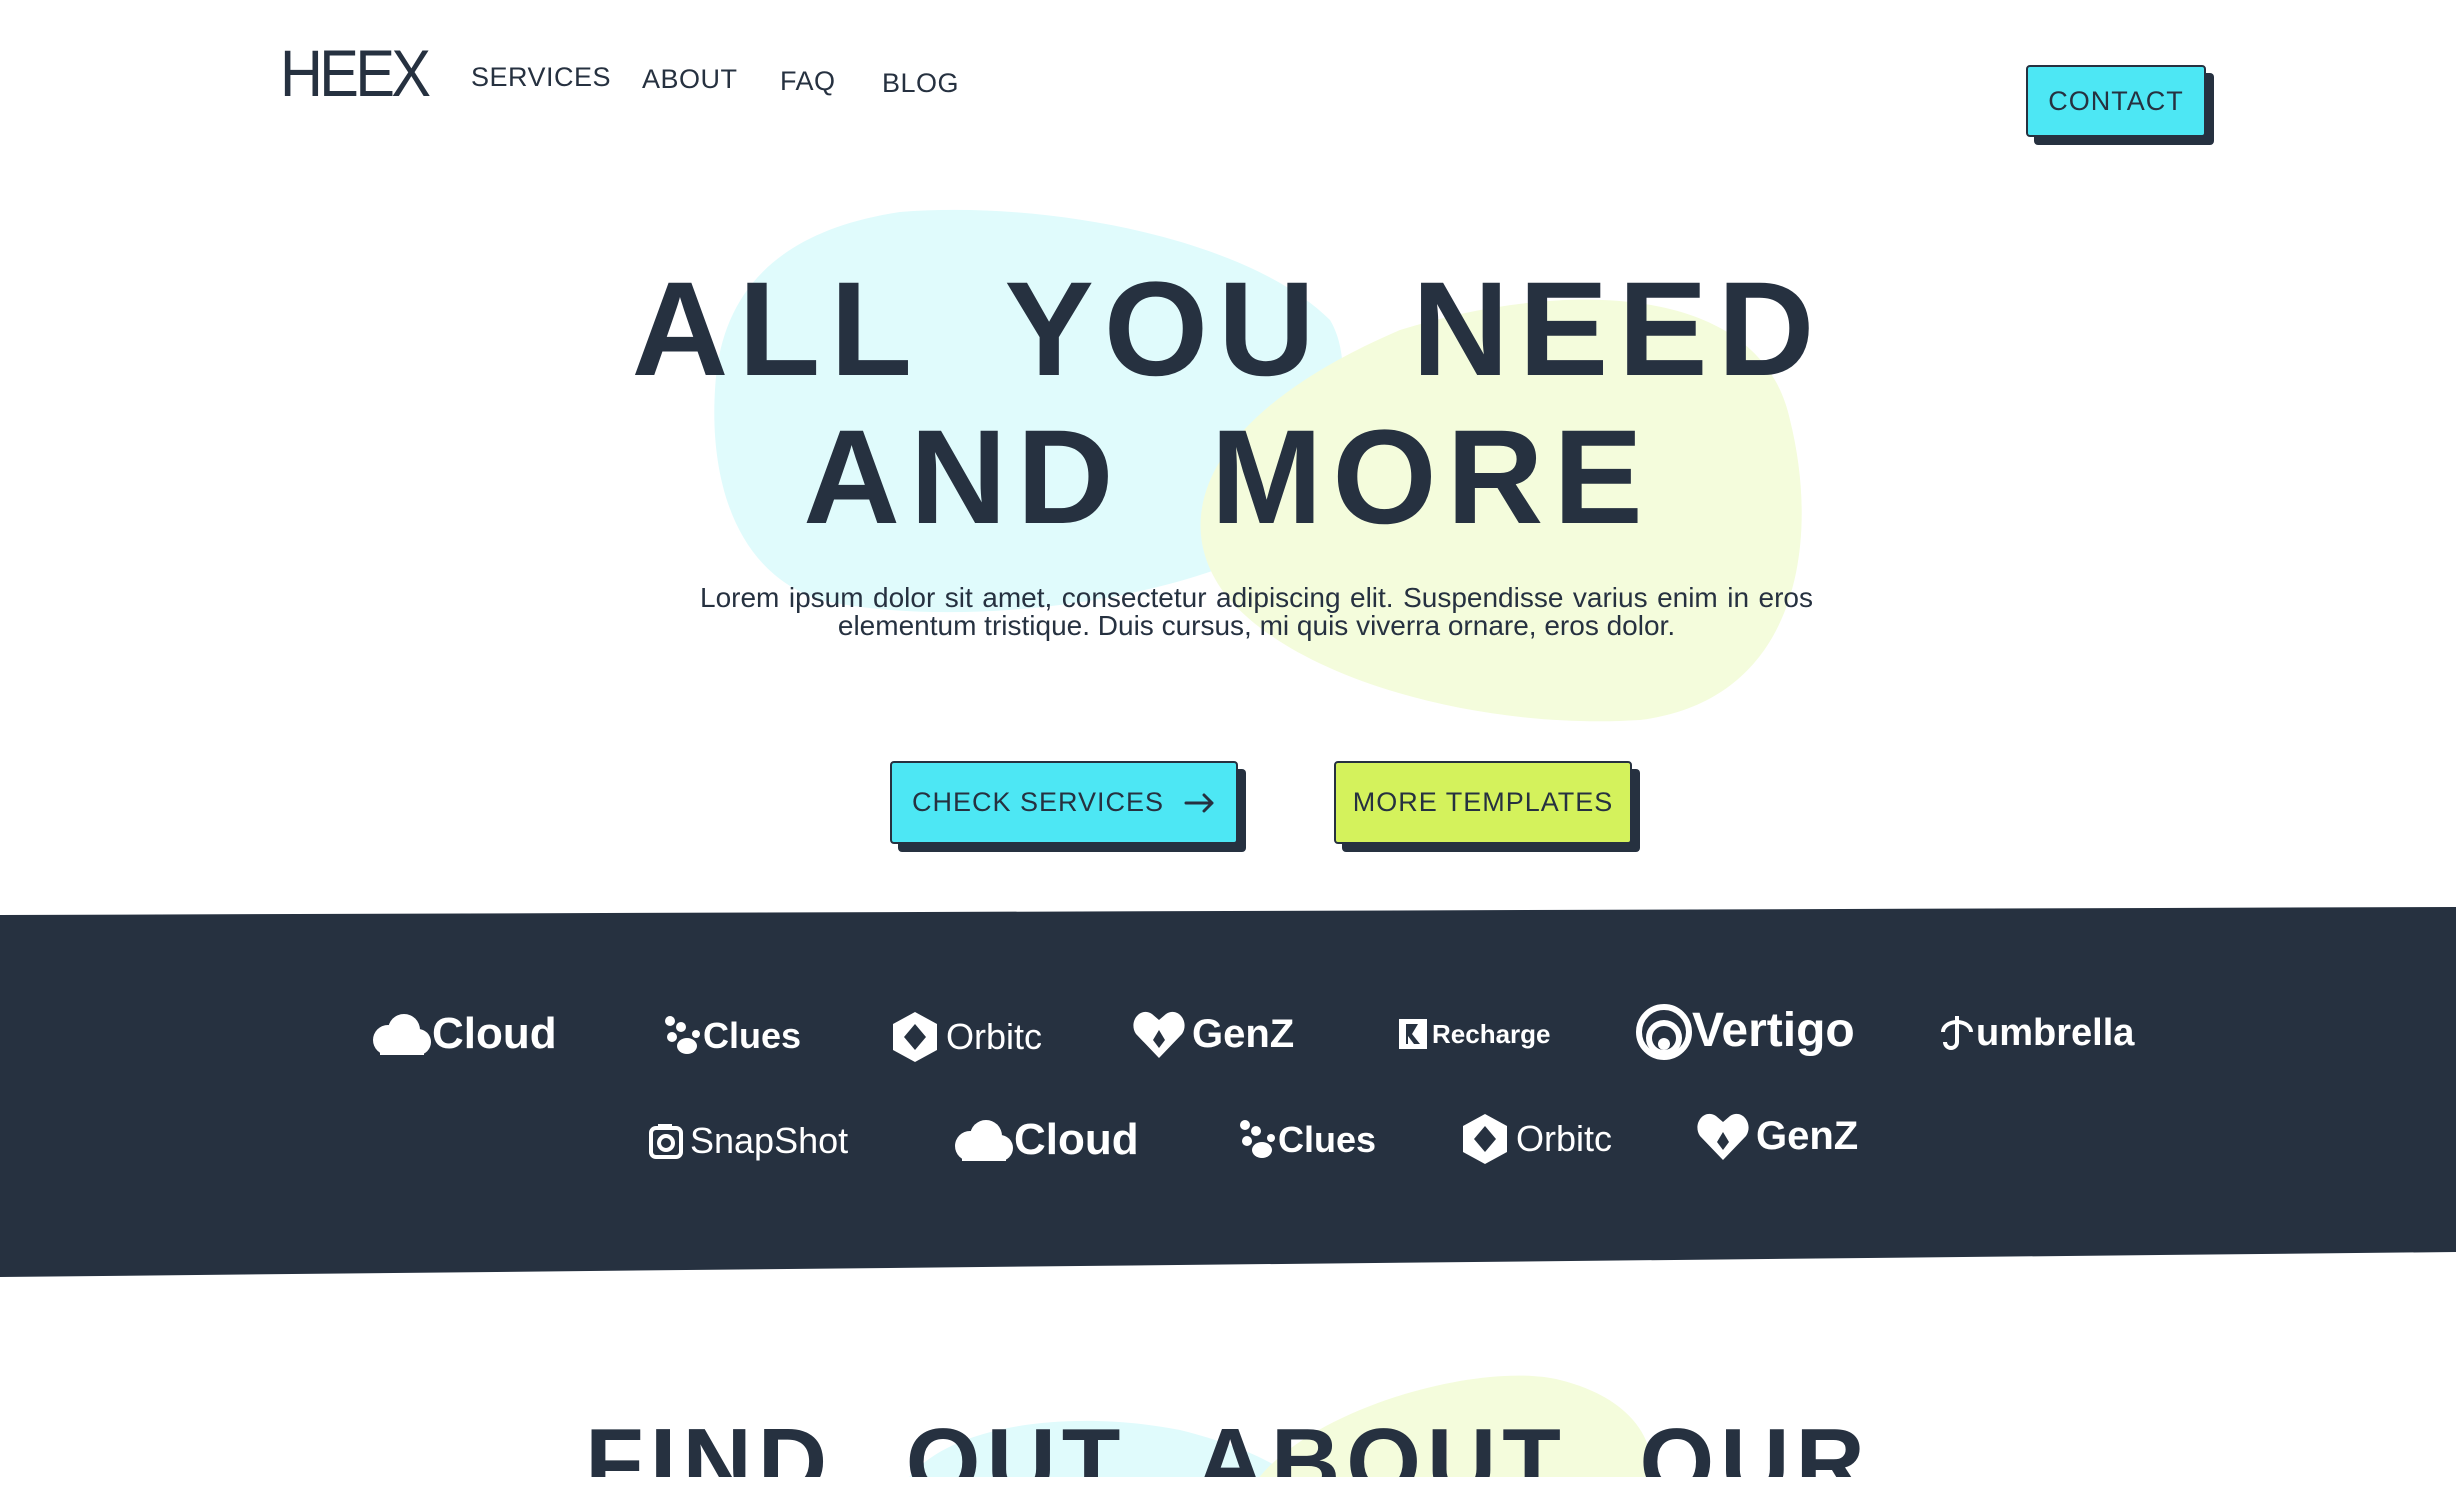 The image size is (2456, 1492). Describe the element at coordinates (1076, 1139) in the screenshot. I see `logo-cloud-2-text: Cloud` at that location.